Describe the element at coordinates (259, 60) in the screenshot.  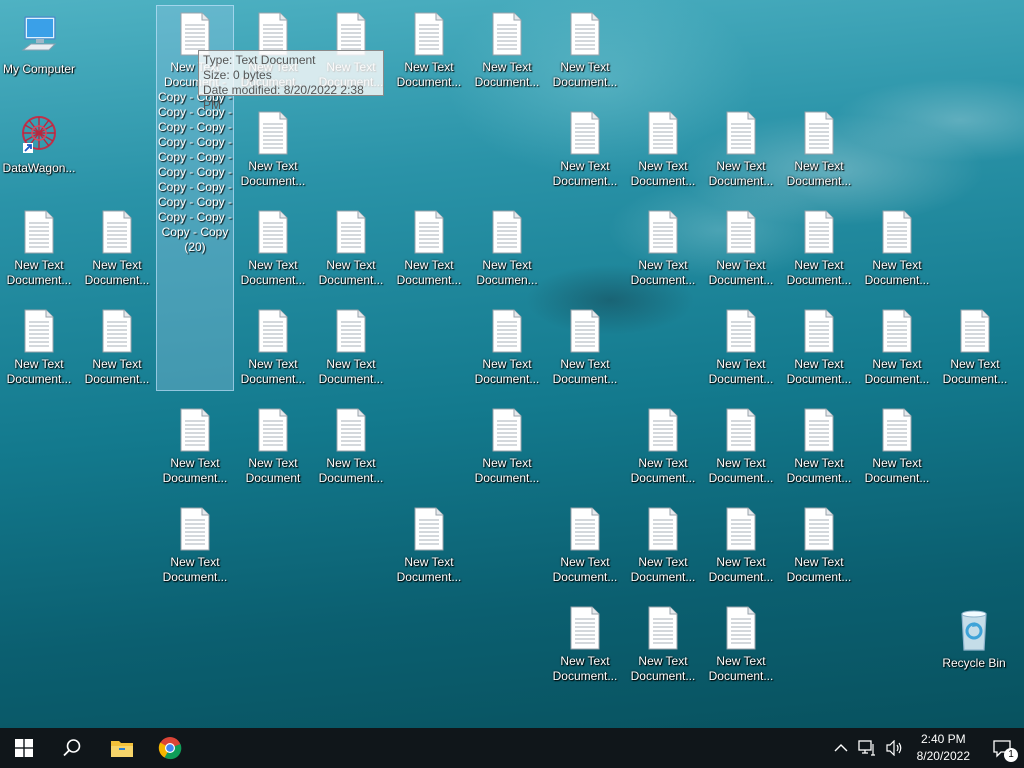
I see `tooltip-type: Type: Text Document` at that location.